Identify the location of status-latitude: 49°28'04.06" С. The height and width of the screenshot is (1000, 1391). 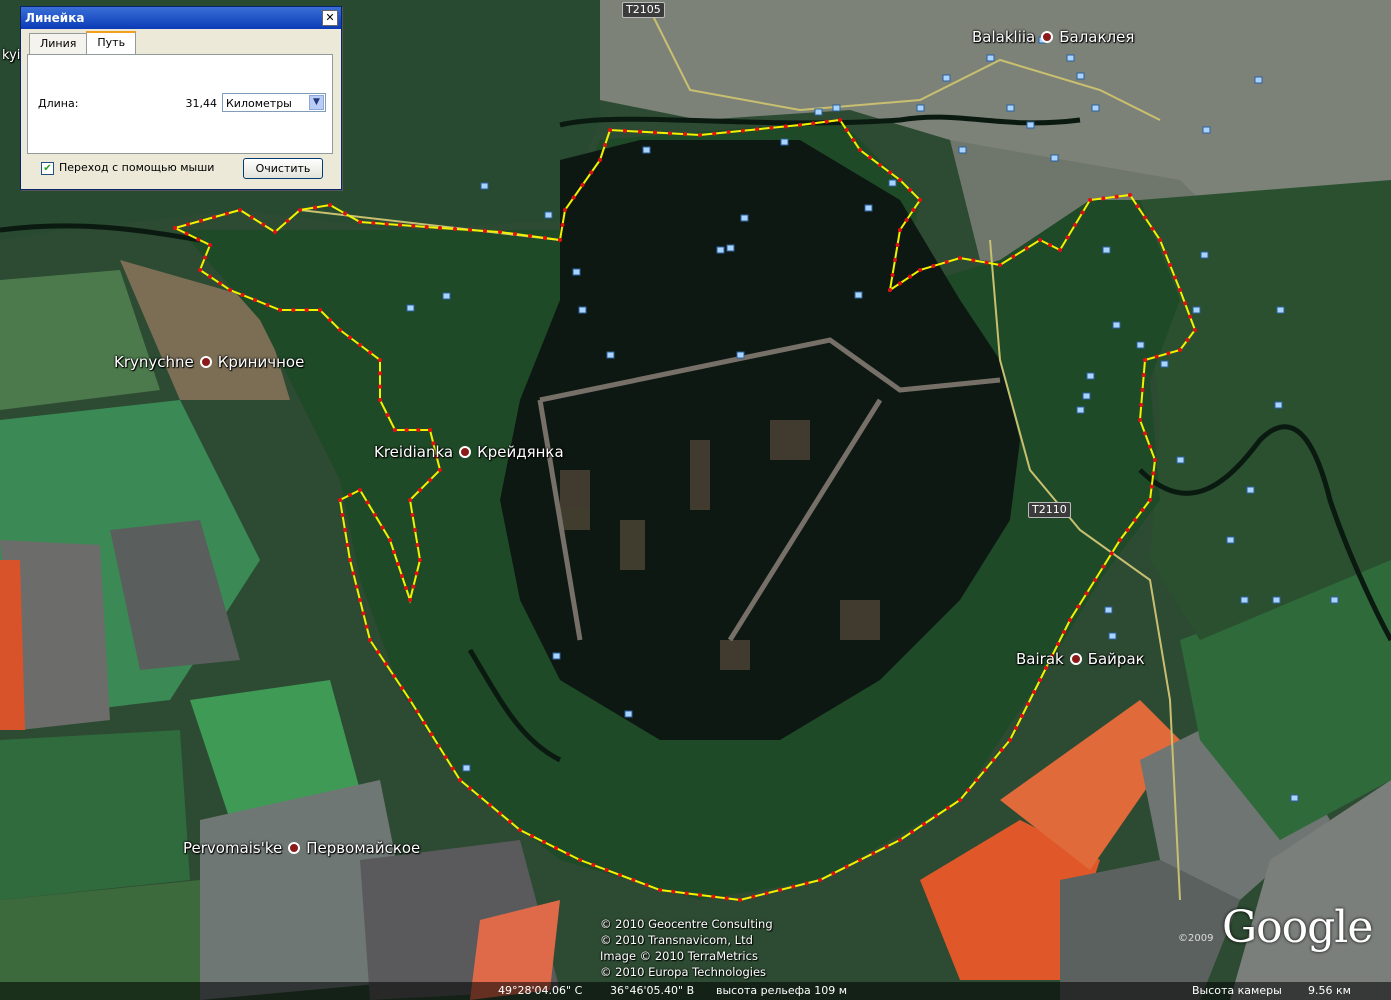
(540, 990).